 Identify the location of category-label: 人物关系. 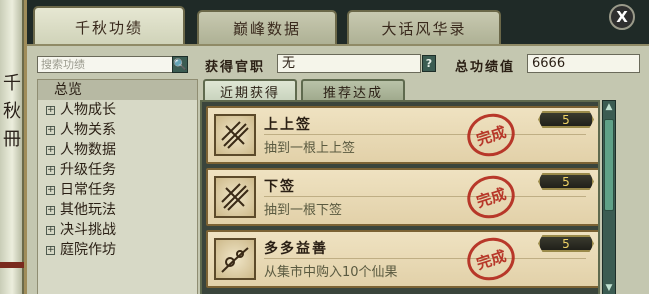
(88, 130).